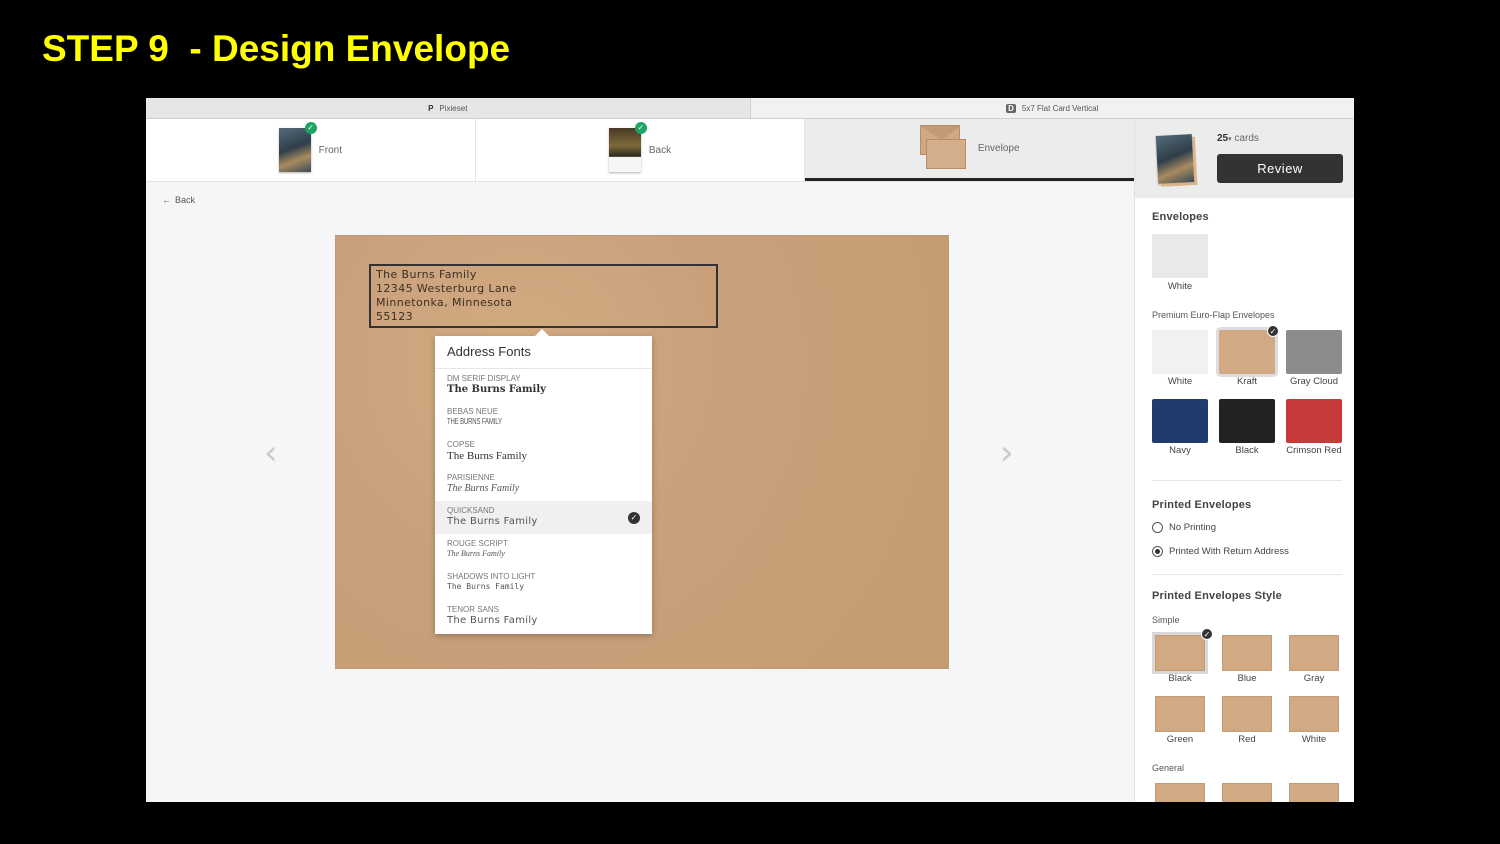  What do you see at coordinates (1314, 678) in the screenshot?
I see `swatch-label: Gray` at bounding box center [1314, 678].